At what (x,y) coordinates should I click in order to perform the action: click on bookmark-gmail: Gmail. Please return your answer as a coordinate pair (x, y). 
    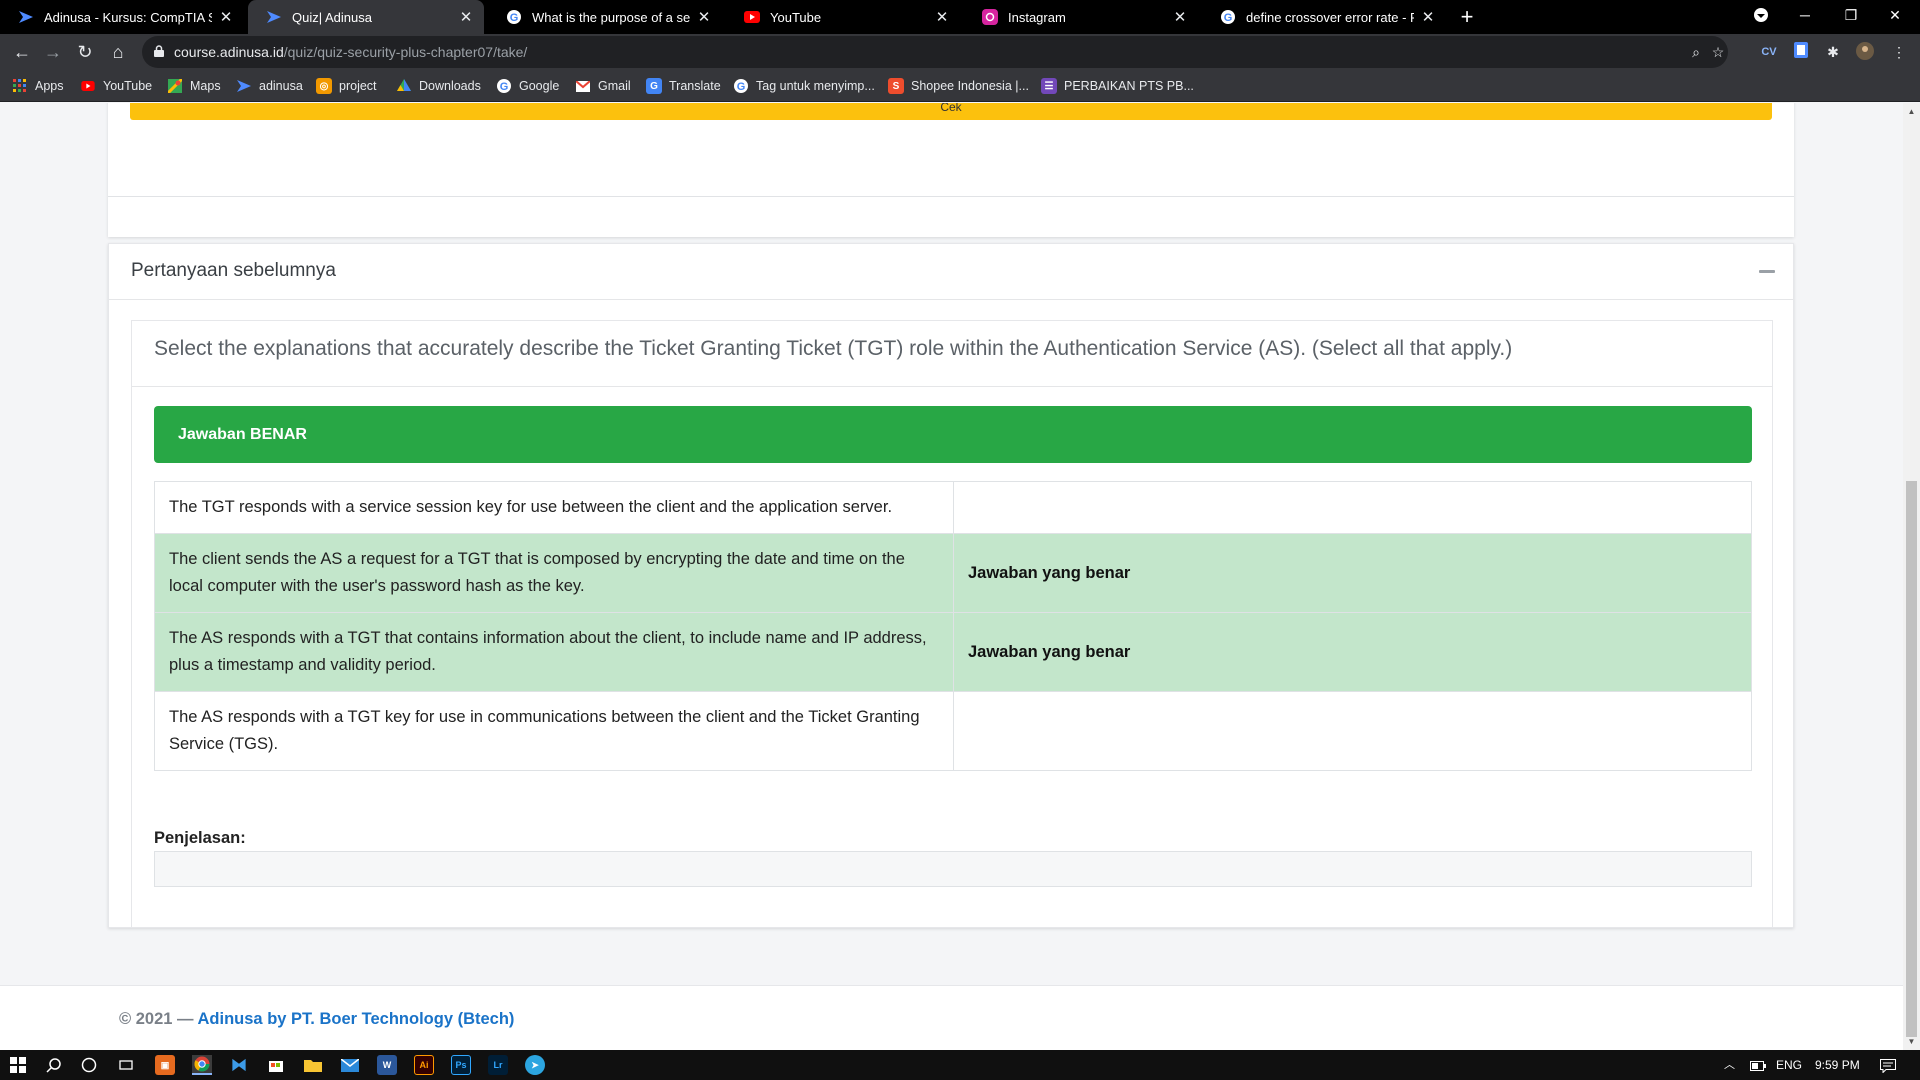
    Looking at the image, I should click on (603, 86).